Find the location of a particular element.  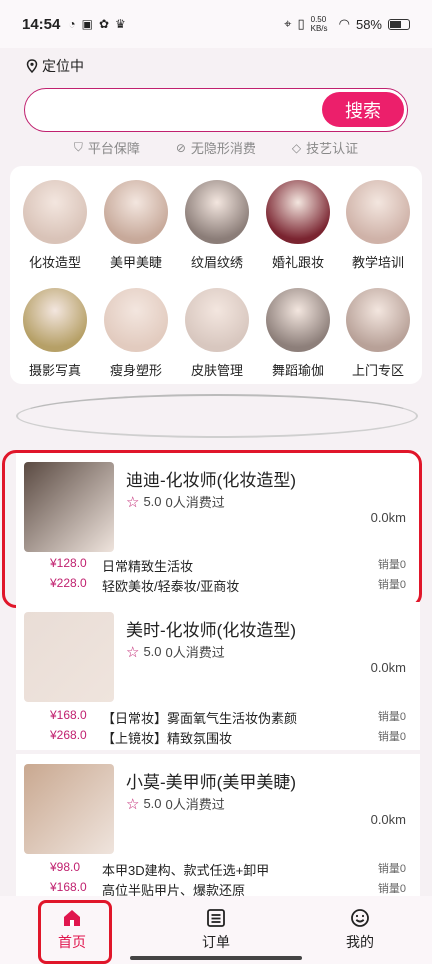

service-price: ¥168.0 is located at coordinates (68, 715).